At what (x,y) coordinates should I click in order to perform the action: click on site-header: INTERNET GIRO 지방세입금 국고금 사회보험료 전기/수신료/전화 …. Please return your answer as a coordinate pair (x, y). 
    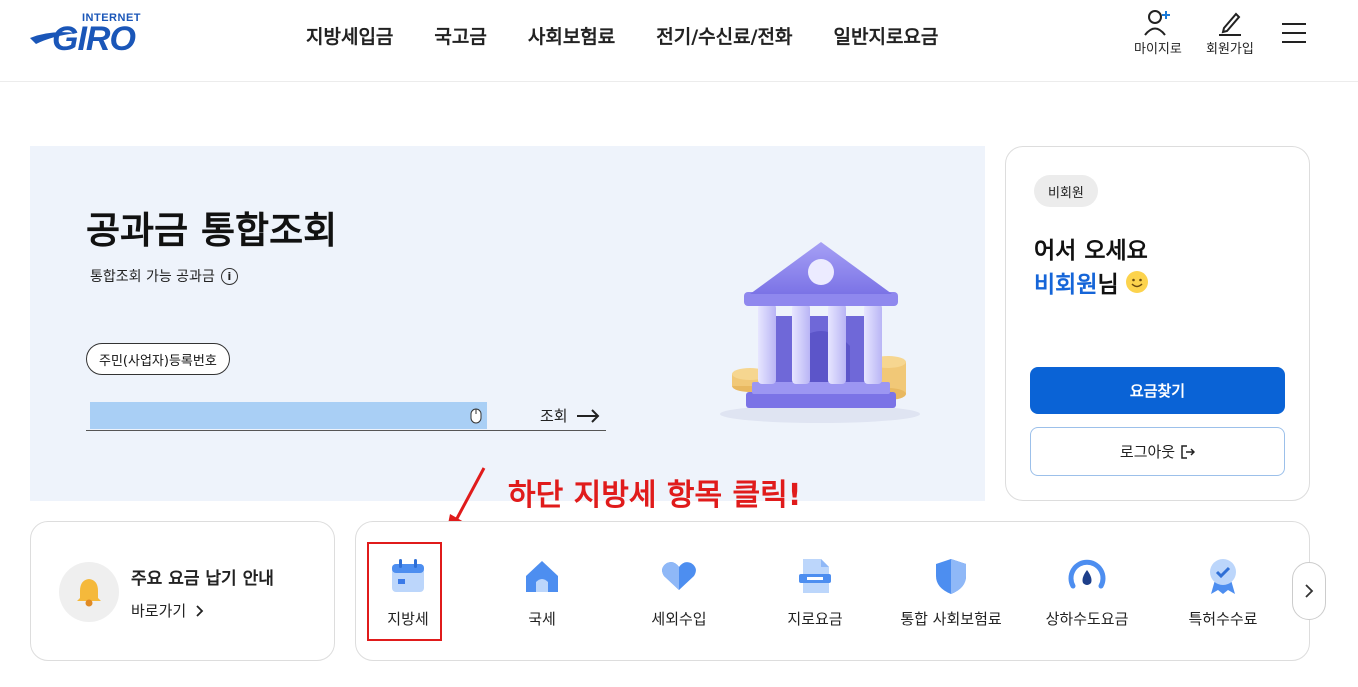
    Looking at the image, I should click on (679, 41).